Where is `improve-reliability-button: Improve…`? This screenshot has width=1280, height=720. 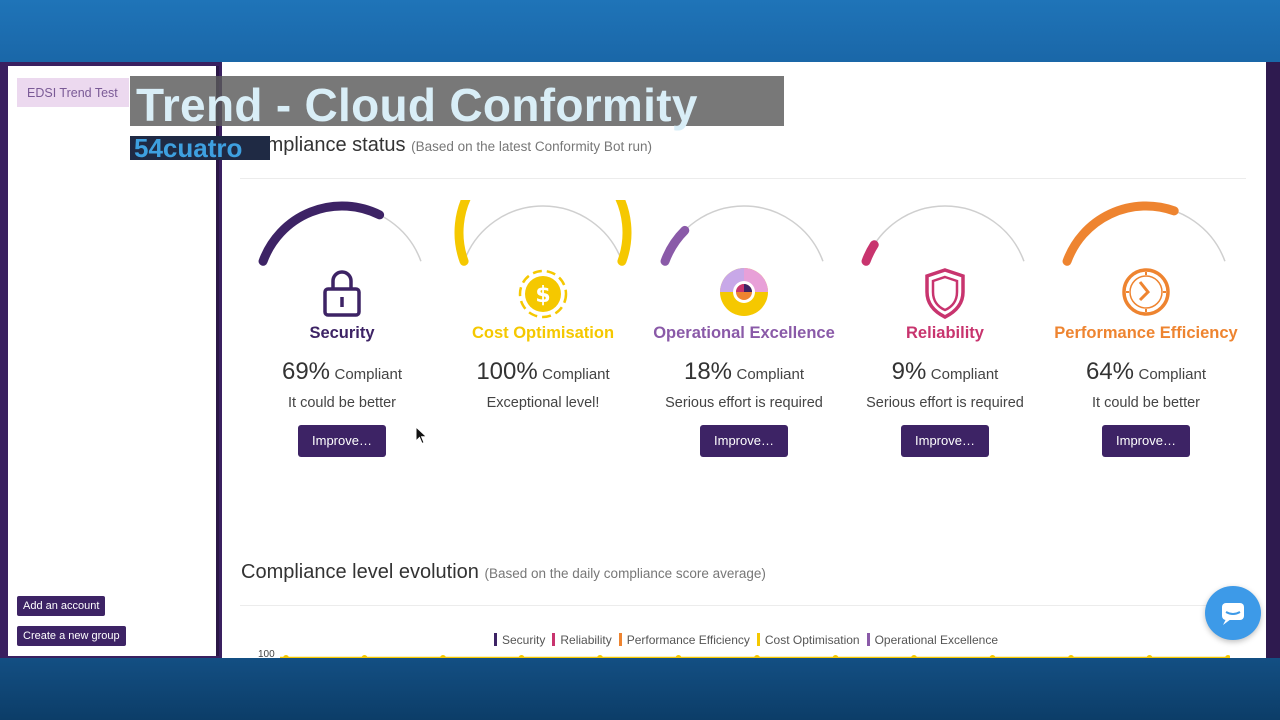
improve-reliability-button: Improve… is located at coordinates (945, 441).